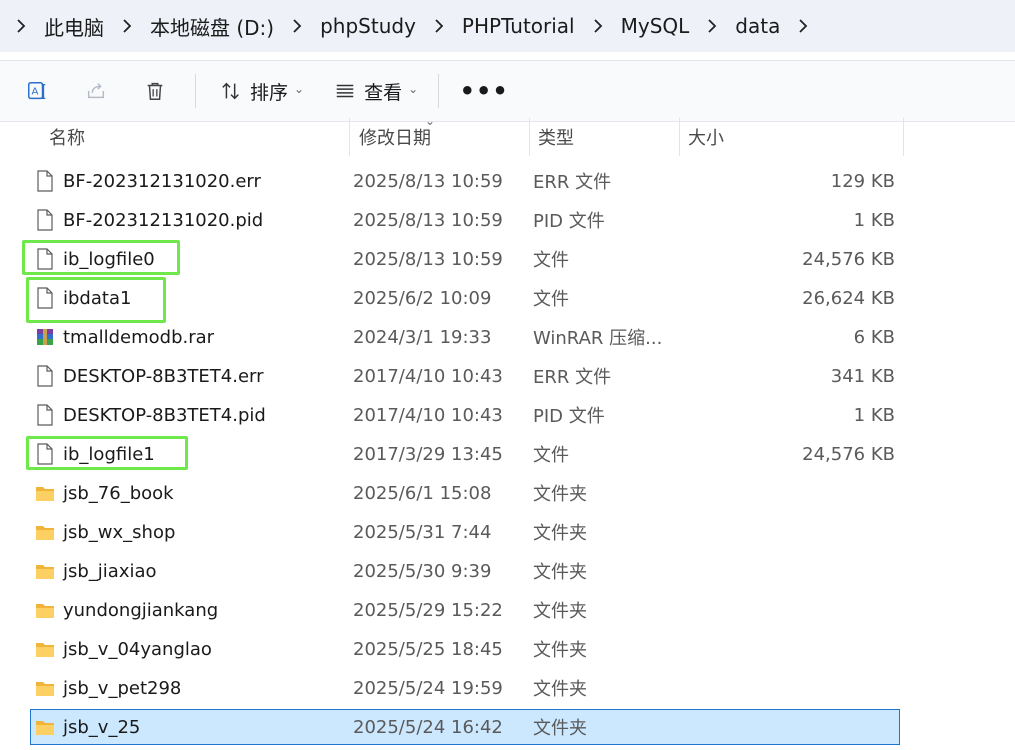 The height and width of the screenshot is (750, 1015). I want to click on file-name: BF-202312131020.pid, so click(163, 220).